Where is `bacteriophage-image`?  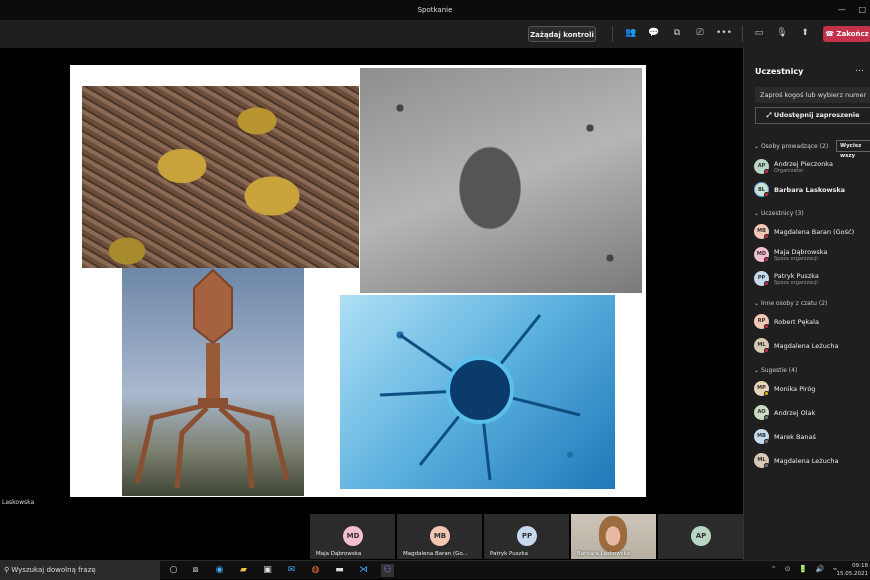 bacteriophage-image is located at coordinates (213, 382).